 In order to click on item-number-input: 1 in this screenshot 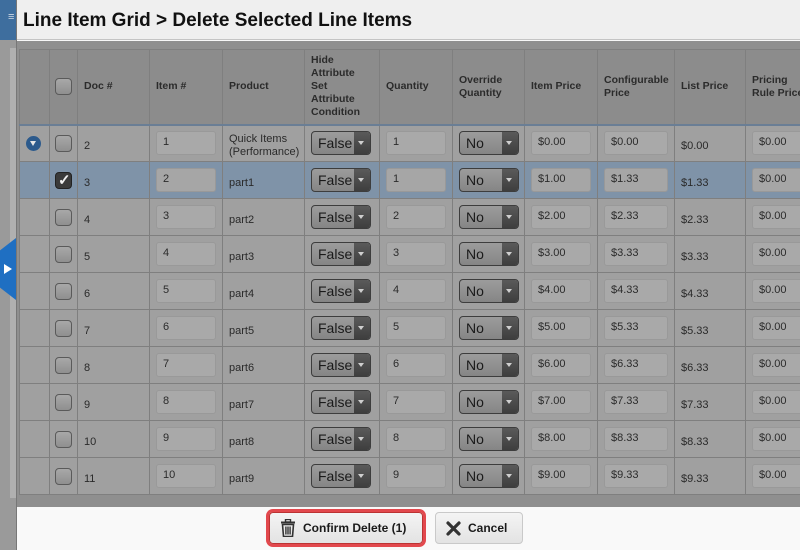, I will do `click(186, 143)`.